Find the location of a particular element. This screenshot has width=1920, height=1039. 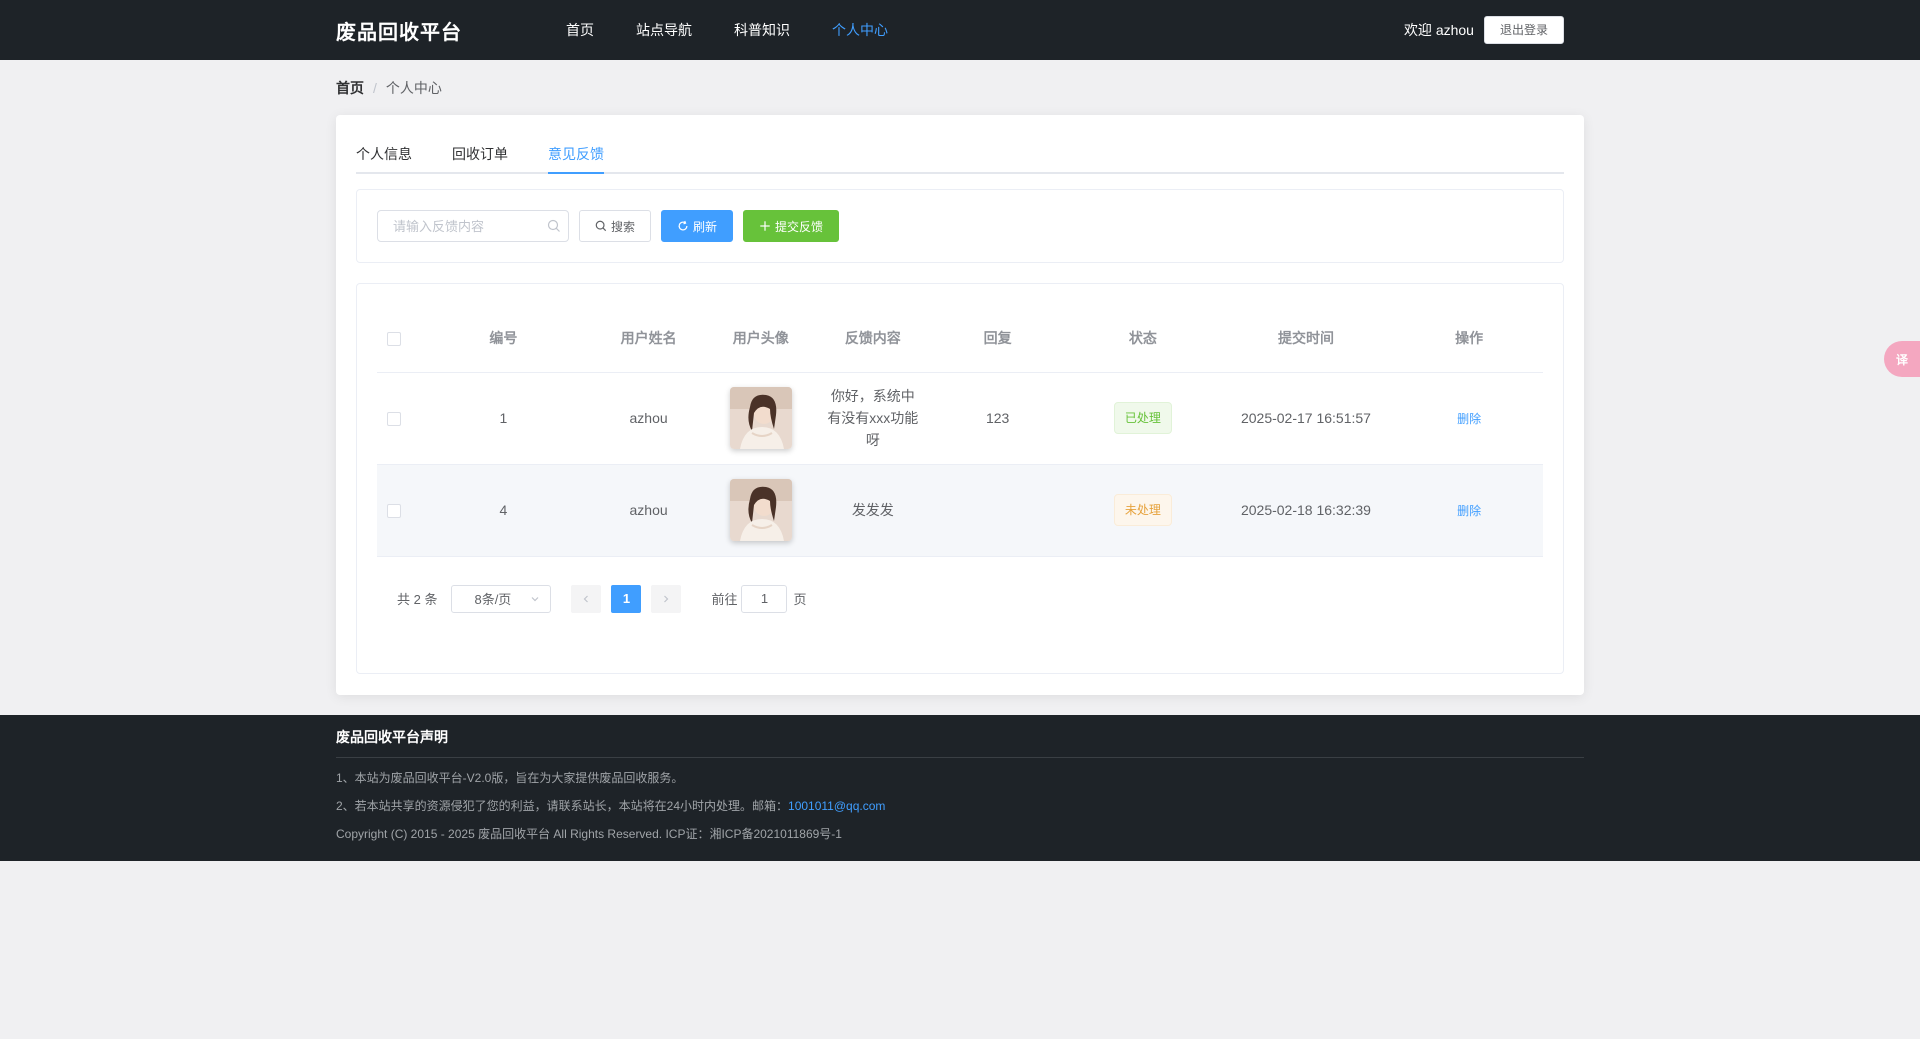

feedback-table: 编号 用户姓名 用户头像 反馈内容 回复 状态 提交时间 操作 1 azhou is located at coordinates (960, 430).